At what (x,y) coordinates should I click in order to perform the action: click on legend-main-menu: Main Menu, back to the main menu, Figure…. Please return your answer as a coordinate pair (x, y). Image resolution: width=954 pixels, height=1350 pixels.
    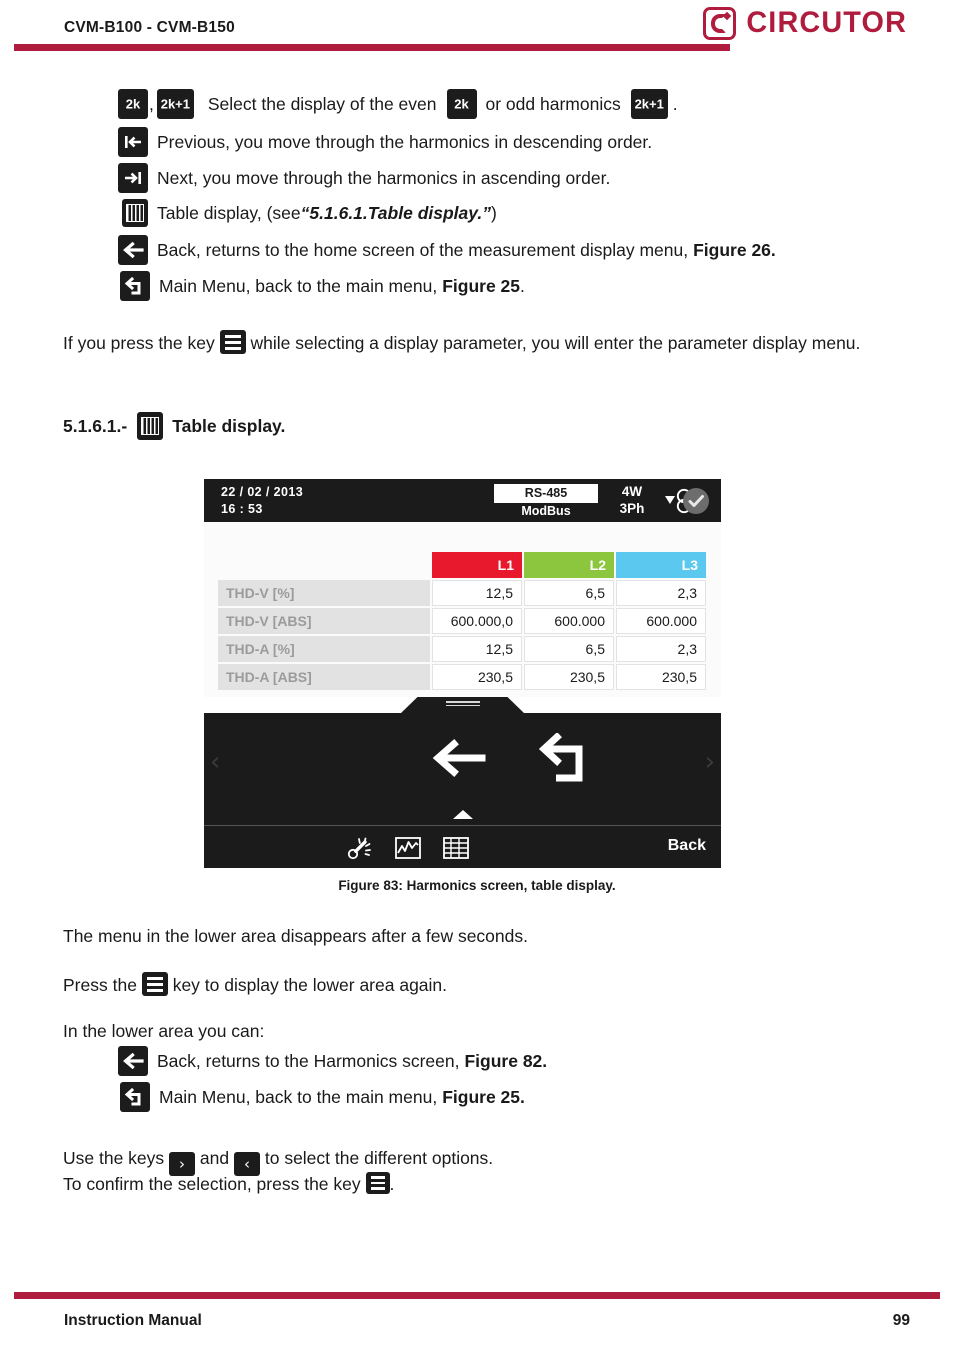
    Looking at the image, I should click on (322, 286).